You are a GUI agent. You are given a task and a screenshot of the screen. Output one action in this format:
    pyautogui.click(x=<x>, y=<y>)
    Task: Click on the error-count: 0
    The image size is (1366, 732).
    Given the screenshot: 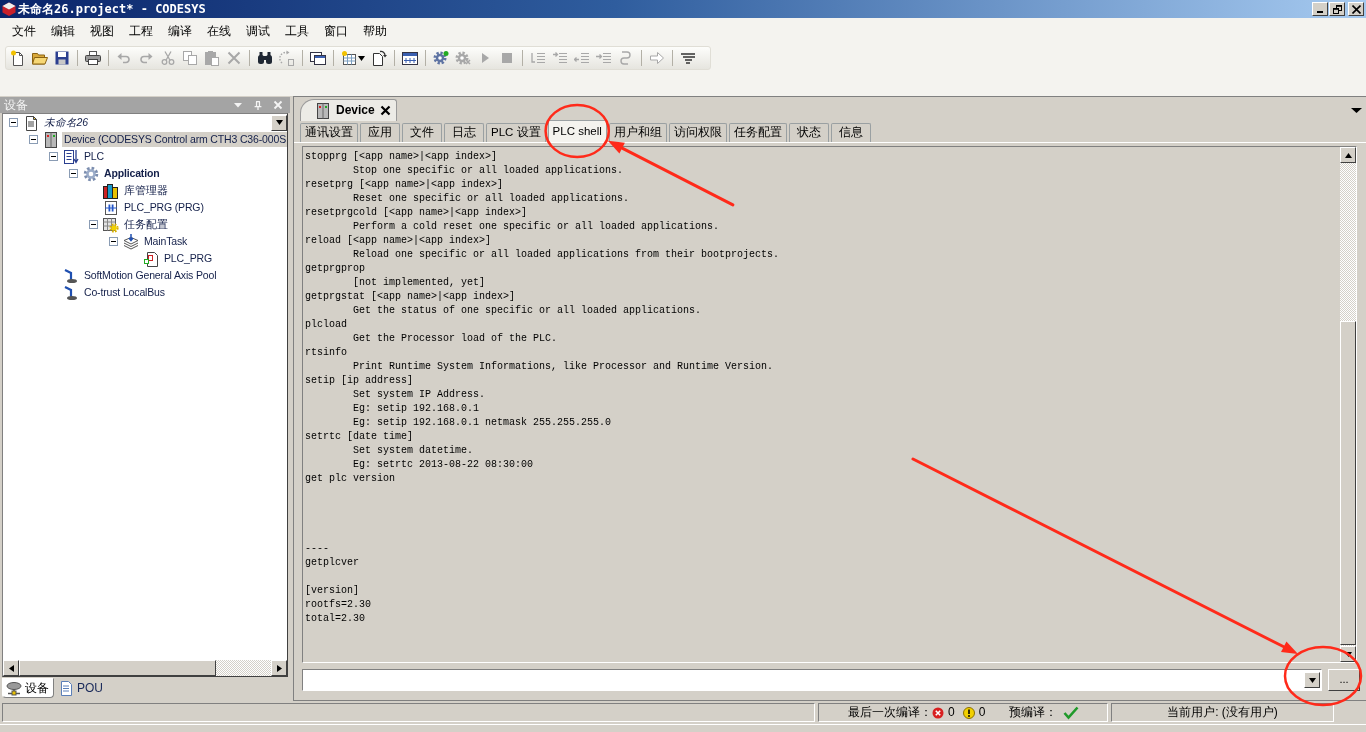 What is the action you would take?
    pyautogui.click(x=951, y=712)
    